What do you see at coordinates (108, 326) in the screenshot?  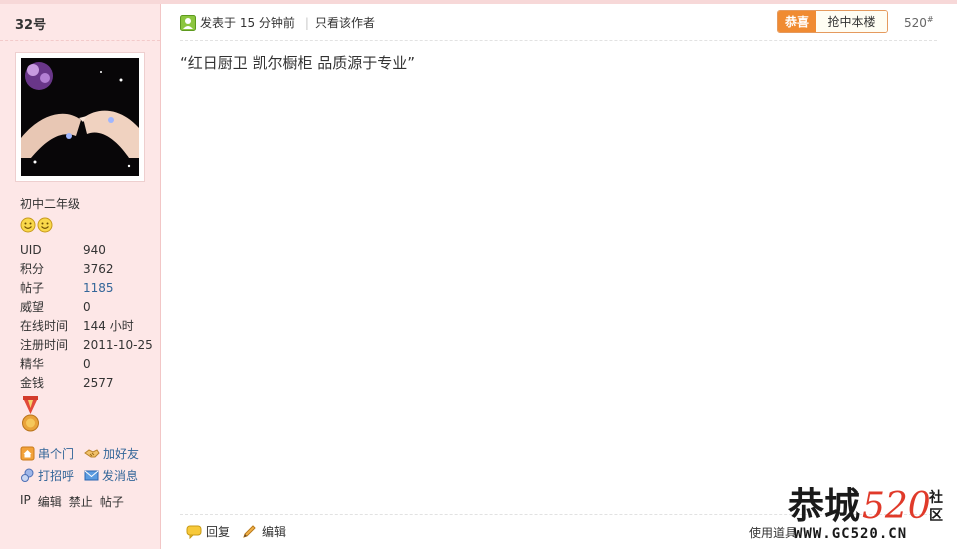 I see `stat-value: 144 小时` at bounding box center [108, 326].